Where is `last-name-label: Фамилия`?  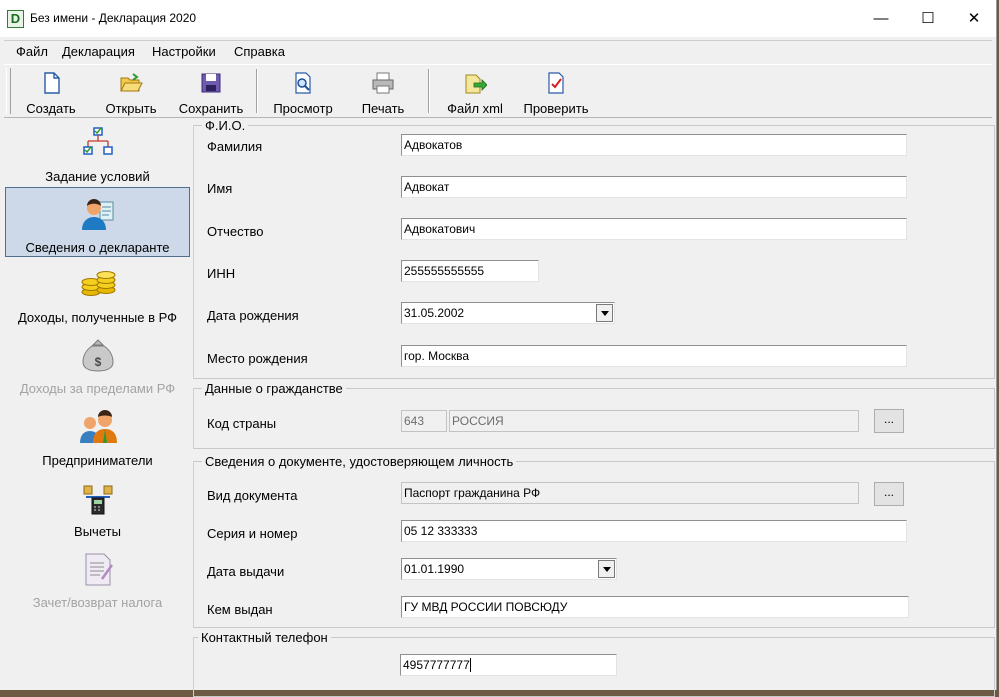
last-name-label: Фамилия is located at coordinates (235, 146).